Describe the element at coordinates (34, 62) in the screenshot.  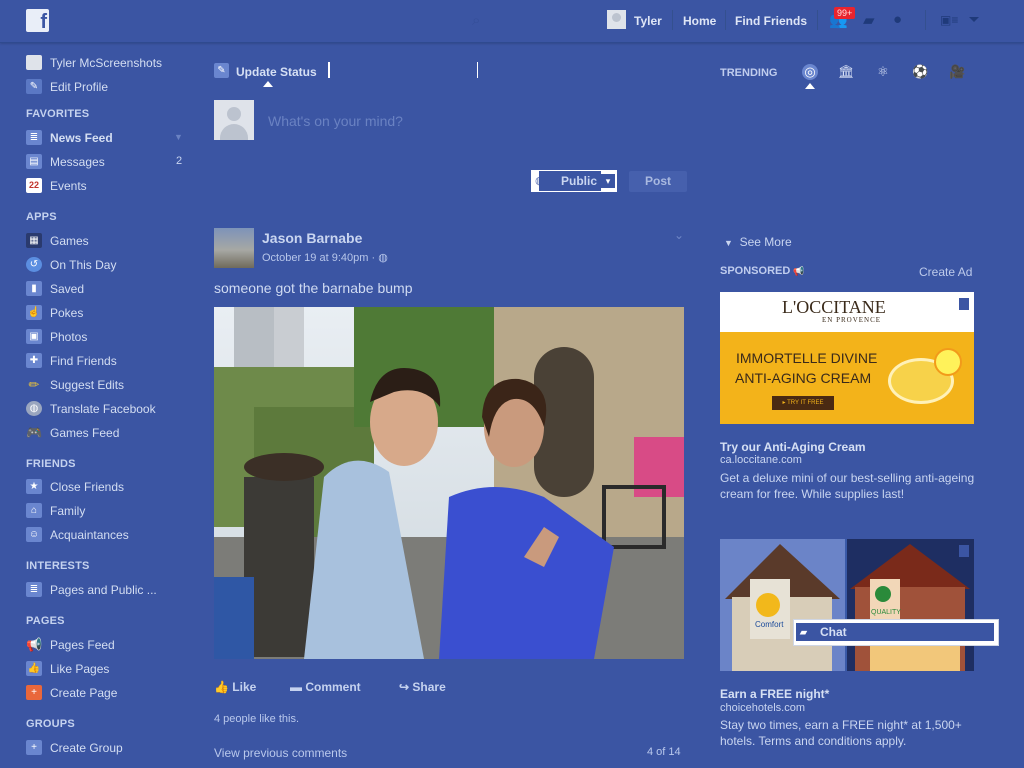
I see `profile-avatar-icon` at that location.